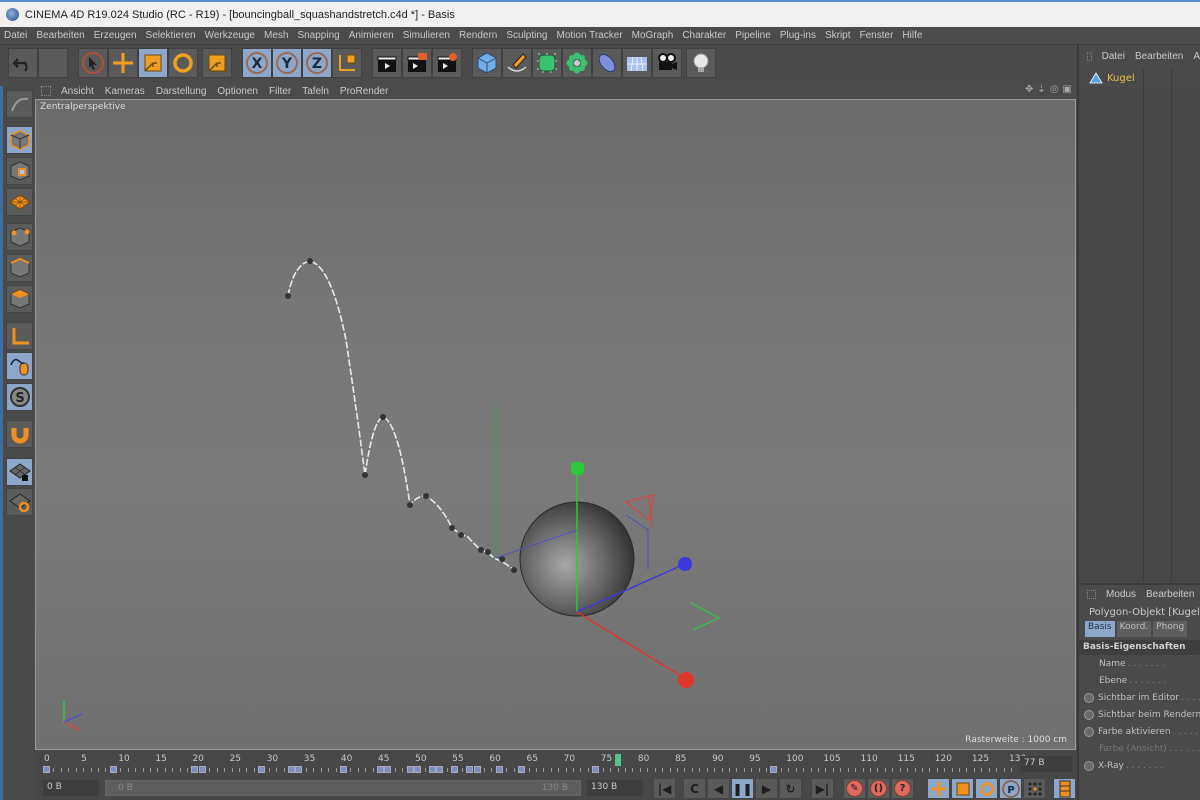  What do you see at coordinates (962, 788) in the screenshot?
I see `scale-track-button` at bounding box center [962, 788].